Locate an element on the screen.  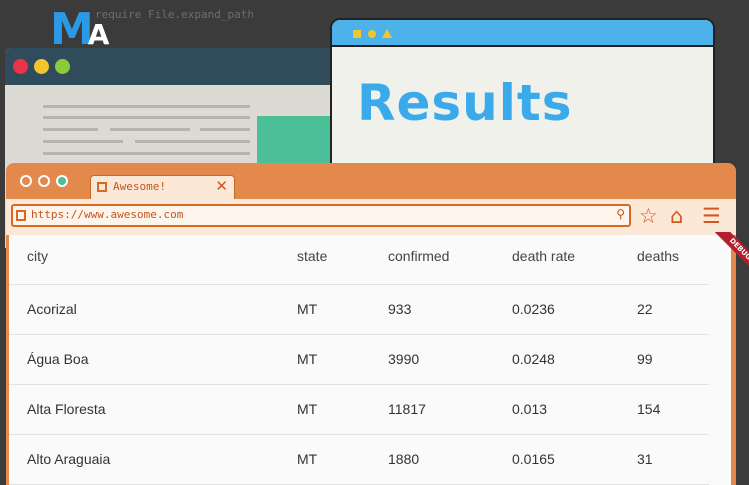
debug-banner-label: DEBUG is located at coordinates (728, 257).